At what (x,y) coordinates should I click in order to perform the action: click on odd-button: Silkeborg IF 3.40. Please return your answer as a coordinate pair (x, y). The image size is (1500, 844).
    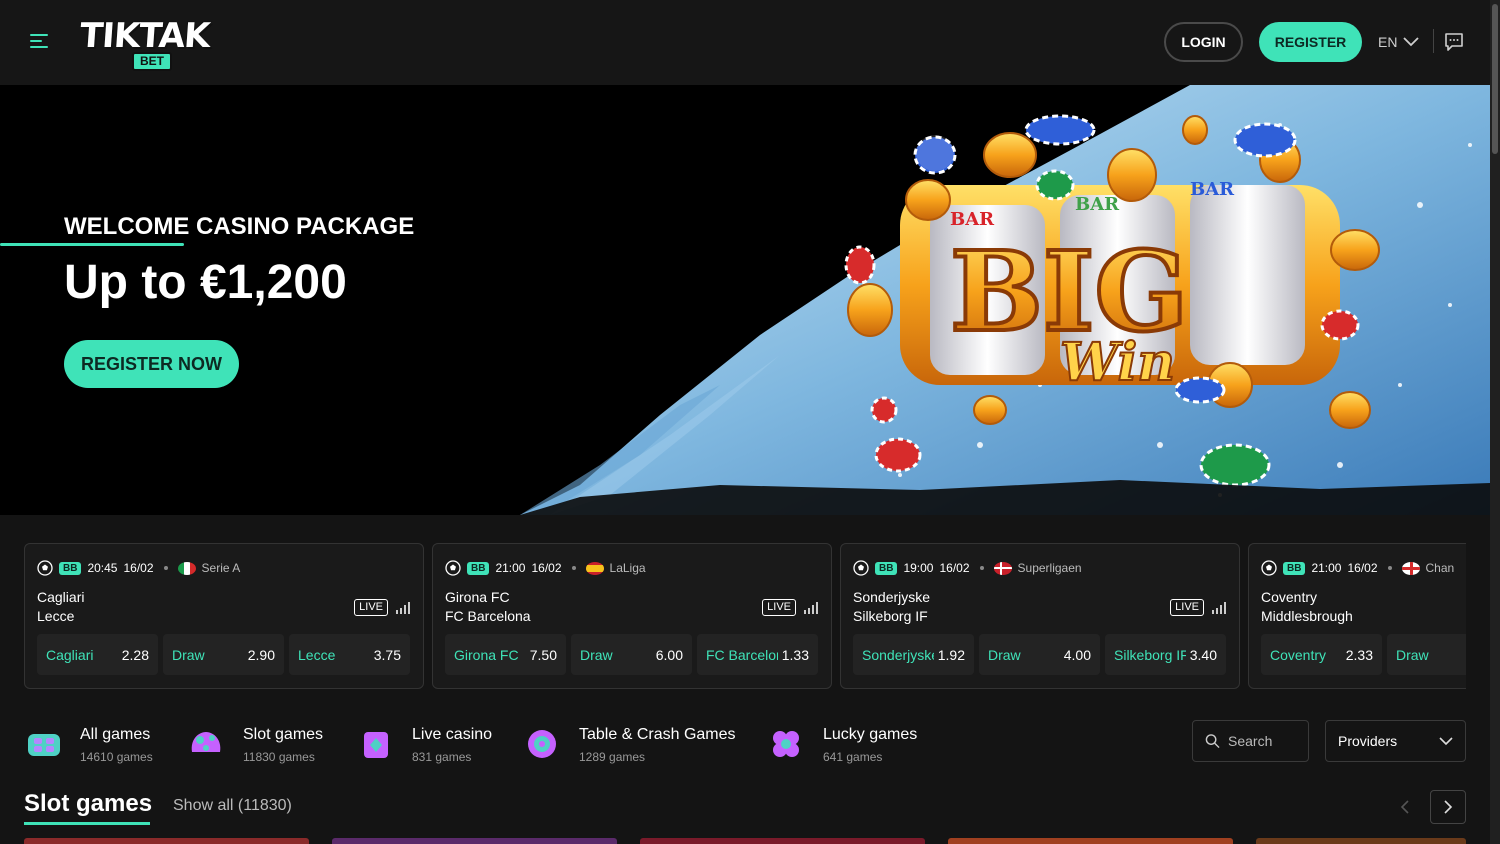
    Looking at the image, I should click on (1165, 654).